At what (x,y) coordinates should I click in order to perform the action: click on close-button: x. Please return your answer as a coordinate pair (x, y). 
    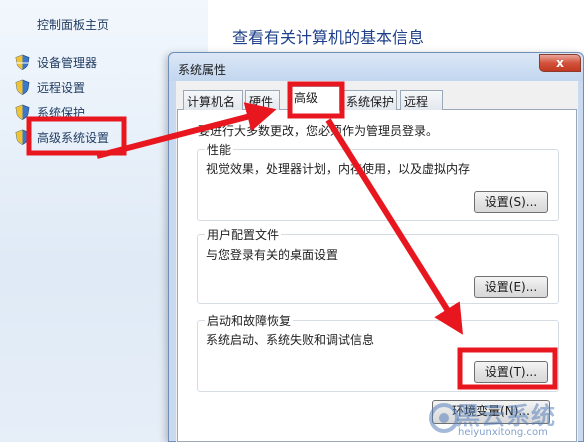
    Looking at the image, I should click on (560, 63).